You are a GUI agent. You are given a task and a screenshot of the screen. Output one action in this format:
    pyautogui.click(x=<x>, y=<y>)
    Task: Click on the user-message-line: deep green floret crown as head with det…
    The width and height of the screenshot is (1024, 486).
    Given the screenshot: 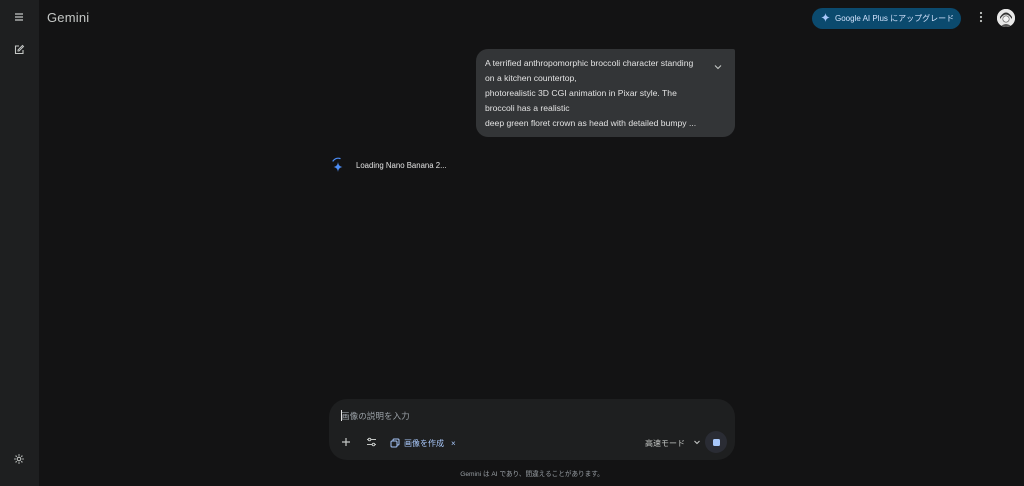 What is the action you would take?
    pyautogui.click(x=591, y=123)
    